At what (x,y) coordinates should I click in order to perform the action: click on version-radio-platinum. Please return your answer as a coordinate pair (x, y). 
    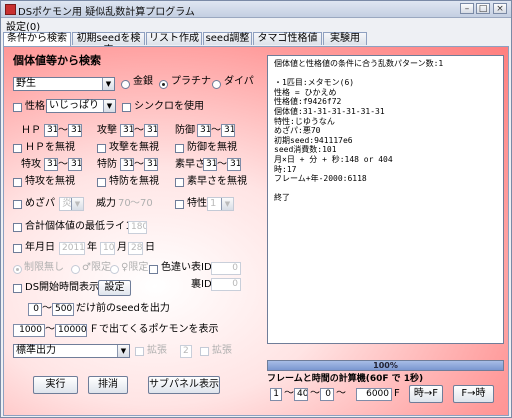
    Looking at the image, I should click on (163, 84).